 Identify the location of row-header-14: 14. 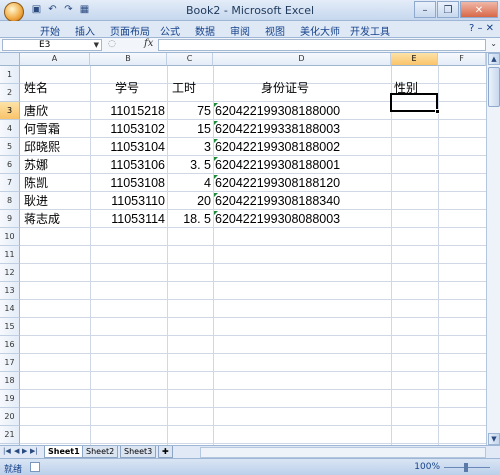
(10, 309).